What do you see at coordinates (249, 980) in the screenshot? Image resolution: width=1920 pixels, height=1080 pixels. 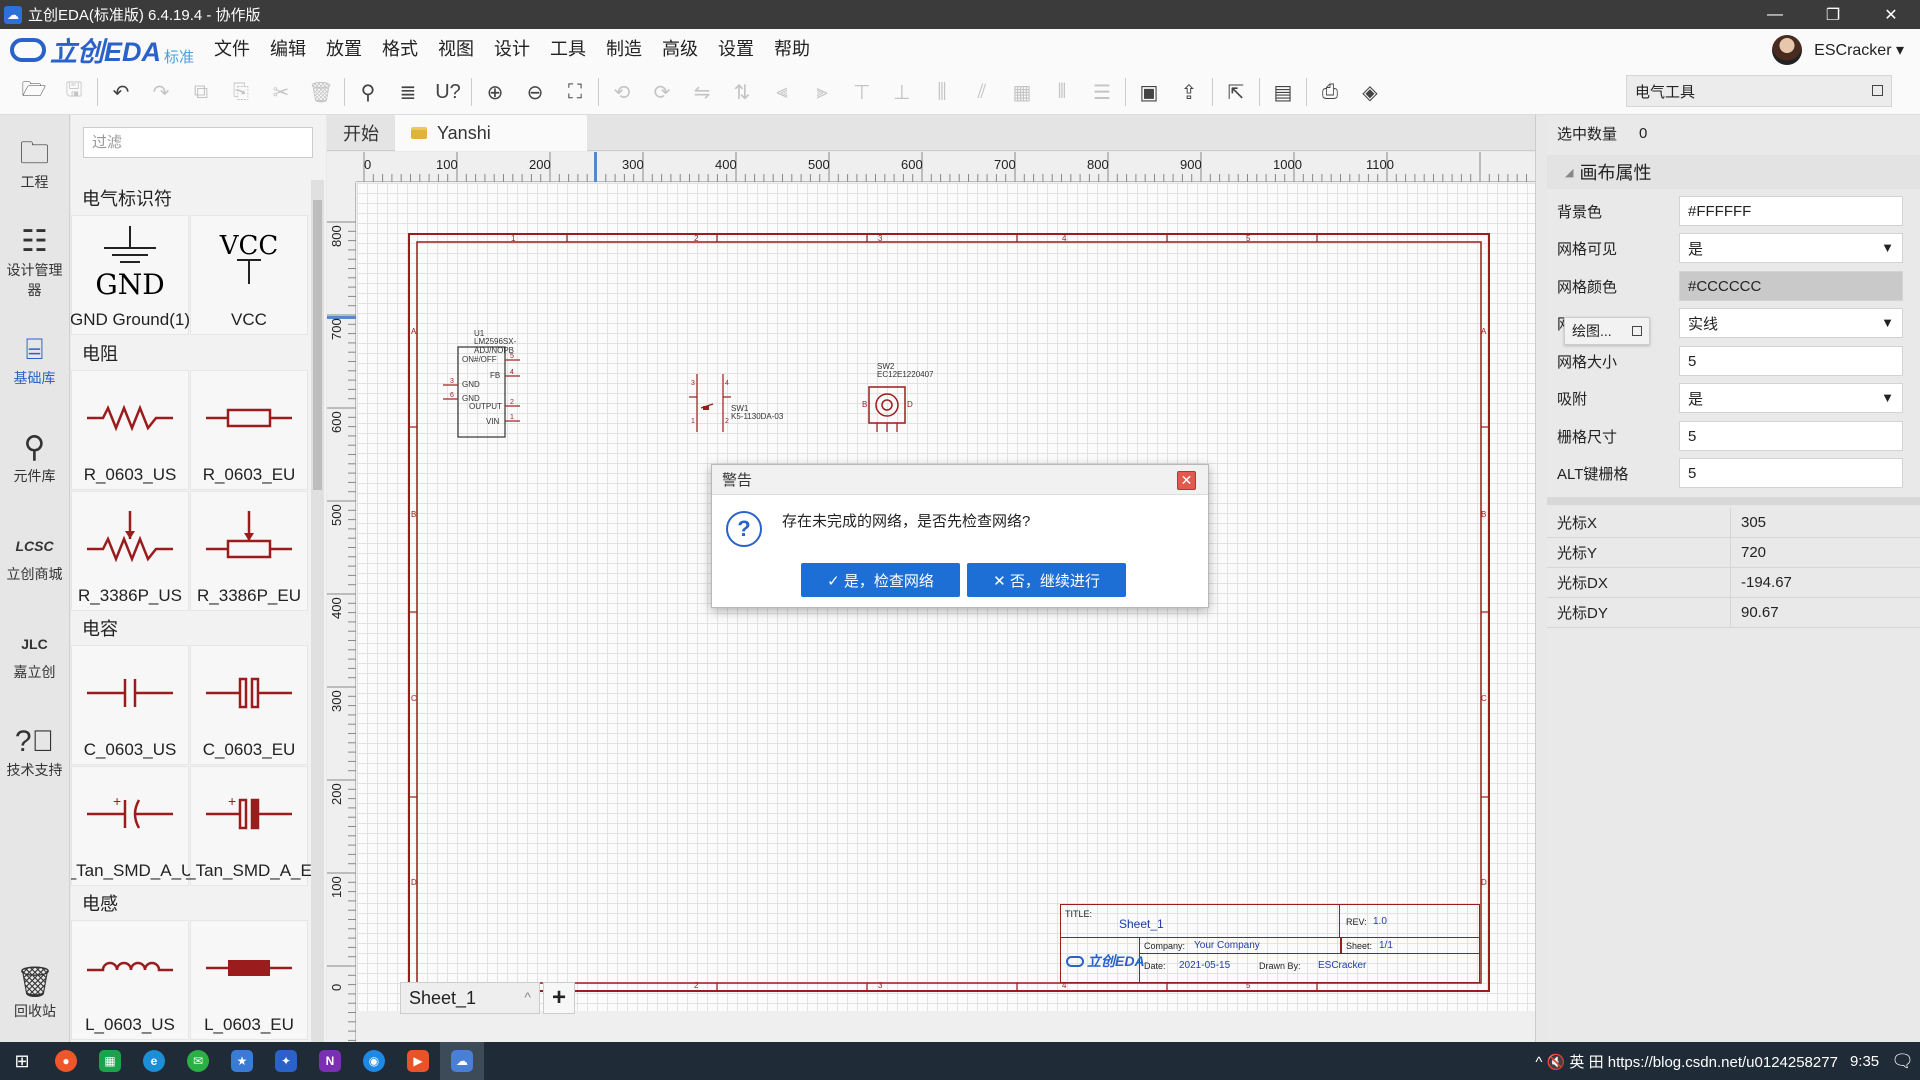 I see `library-item-l-eu: L_0603_EU` at bounding box center [249, 980].